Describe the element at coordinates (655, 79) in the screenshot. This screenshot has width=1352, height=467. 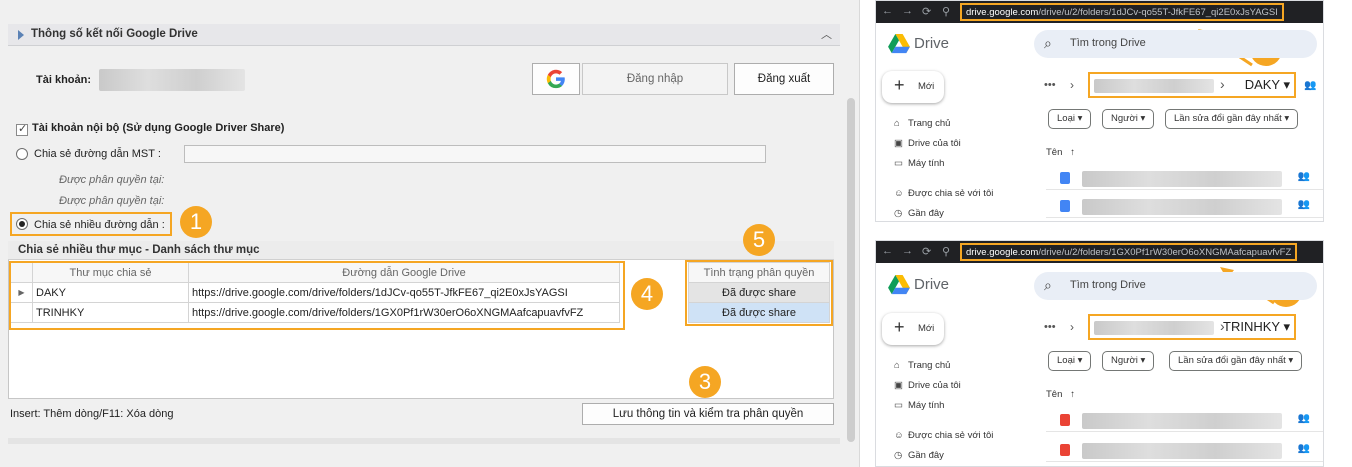
I see `login-button: Đăng nhập` at that location.